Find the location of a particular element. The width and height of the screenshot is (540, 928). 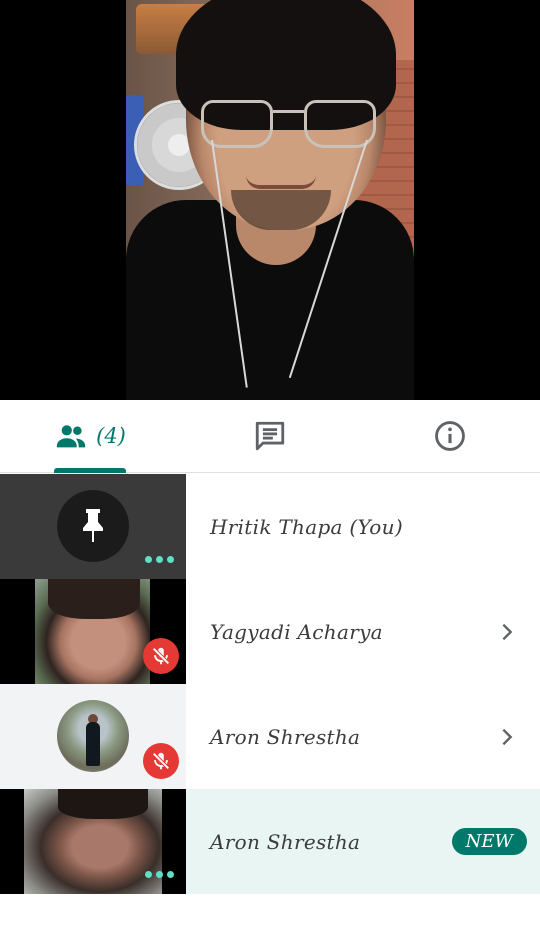

participant-row: Aron Shrestha is located at coordinates (270, 736).